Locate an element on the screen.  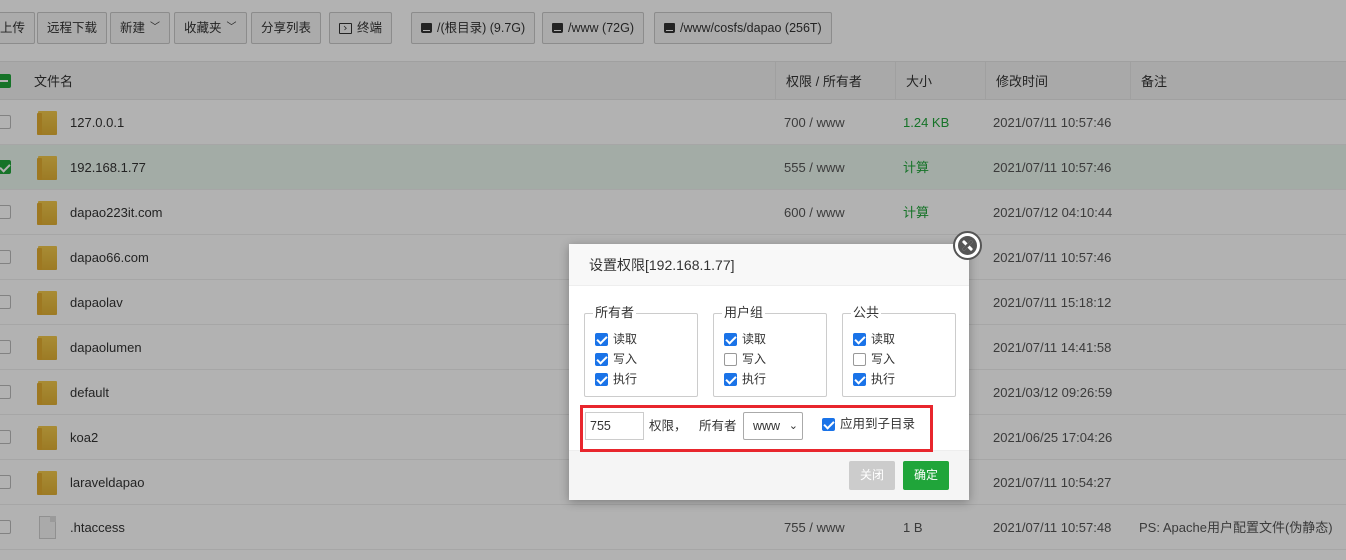
owner-write: 写入 is located at coordinates (616, 359).